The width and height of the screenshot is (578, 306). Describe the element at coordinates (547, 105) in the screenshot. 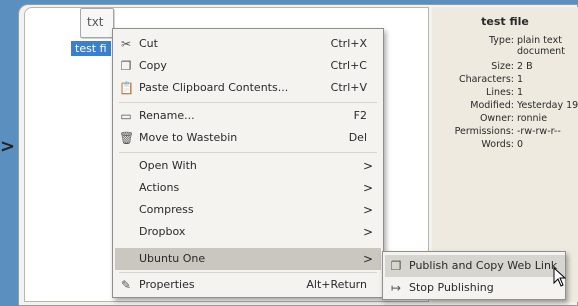

I see `info-value: Yesterday 19:` at that location.